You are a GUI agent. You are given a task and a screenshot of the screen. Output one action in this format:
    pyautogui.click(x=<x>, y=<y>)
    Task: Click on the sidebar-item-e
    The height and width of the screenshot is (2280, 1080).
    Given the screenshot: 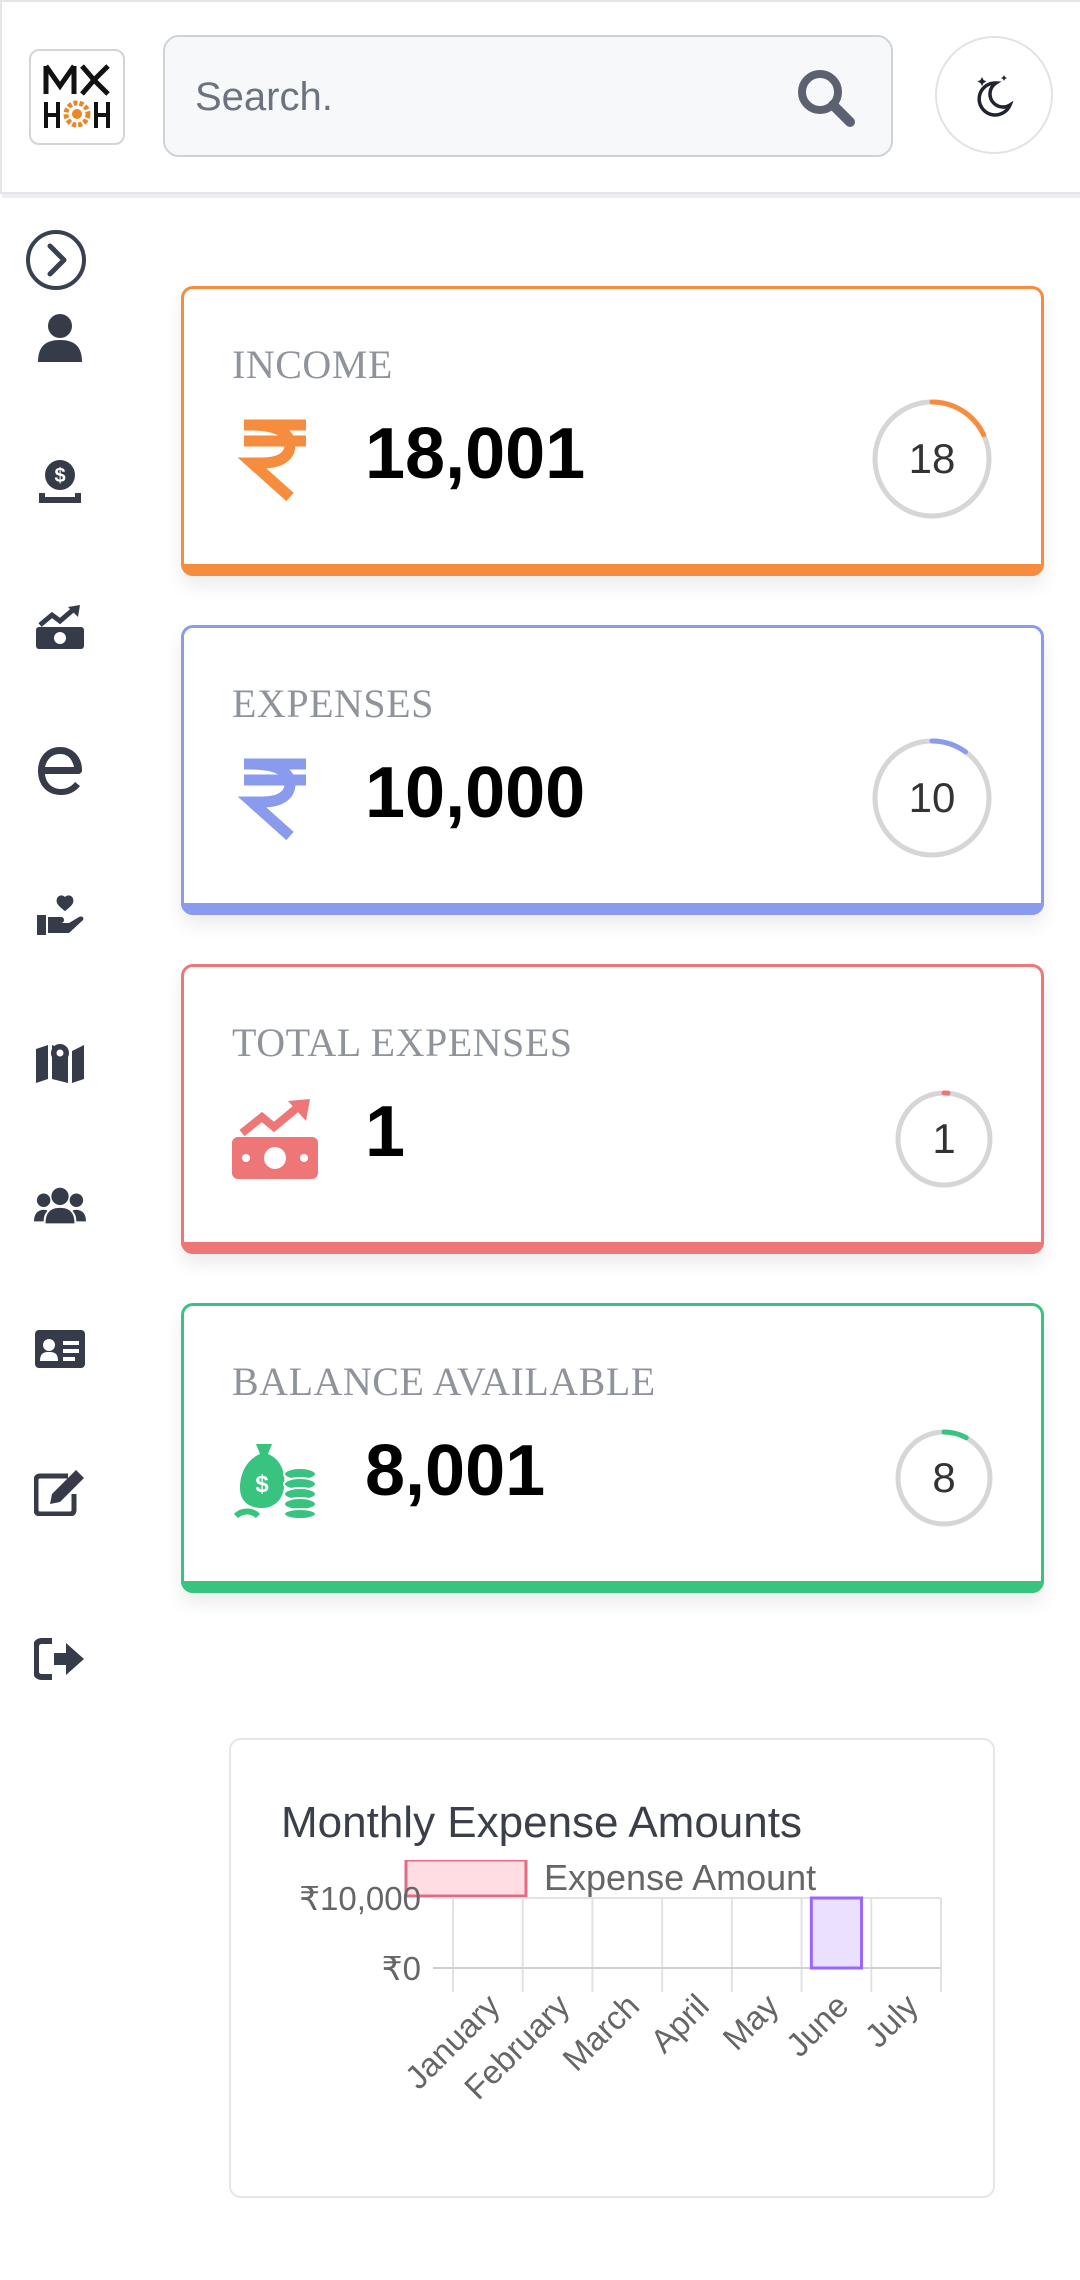 What is the action you would take?
    pyautogui.click(x=60, y=771)
    